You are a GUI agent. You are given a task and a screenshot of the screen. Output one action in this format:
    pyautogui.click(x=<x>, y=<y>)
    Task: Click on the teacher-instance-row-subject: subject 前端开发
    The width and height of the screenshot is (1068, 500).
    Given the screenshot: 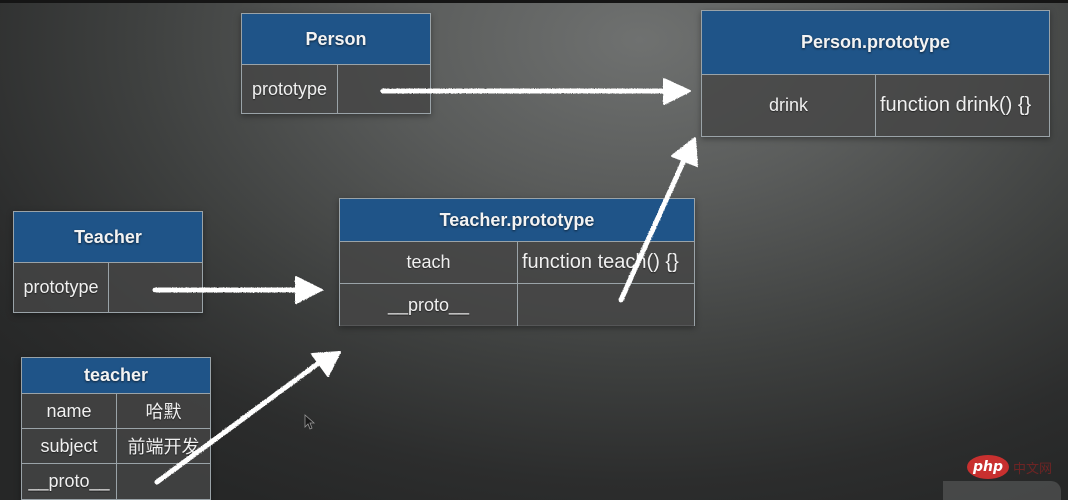 What is the action you would take?
    pyautogui.click(x=116, y=446)
    